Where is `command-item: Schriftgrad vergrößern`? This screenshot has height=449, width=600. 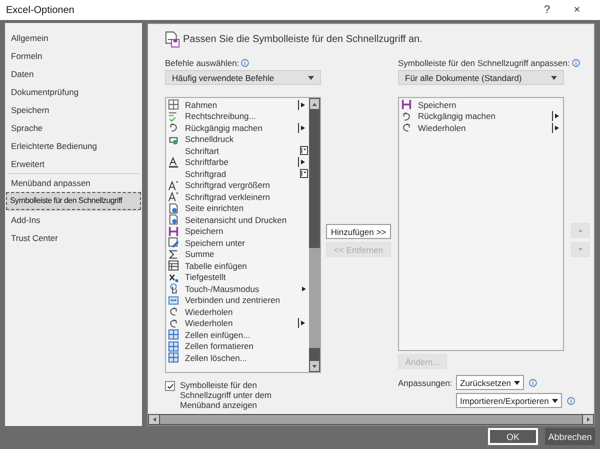
command-item: Schriftgrad vergrößern is located at coordinates (237, 185).